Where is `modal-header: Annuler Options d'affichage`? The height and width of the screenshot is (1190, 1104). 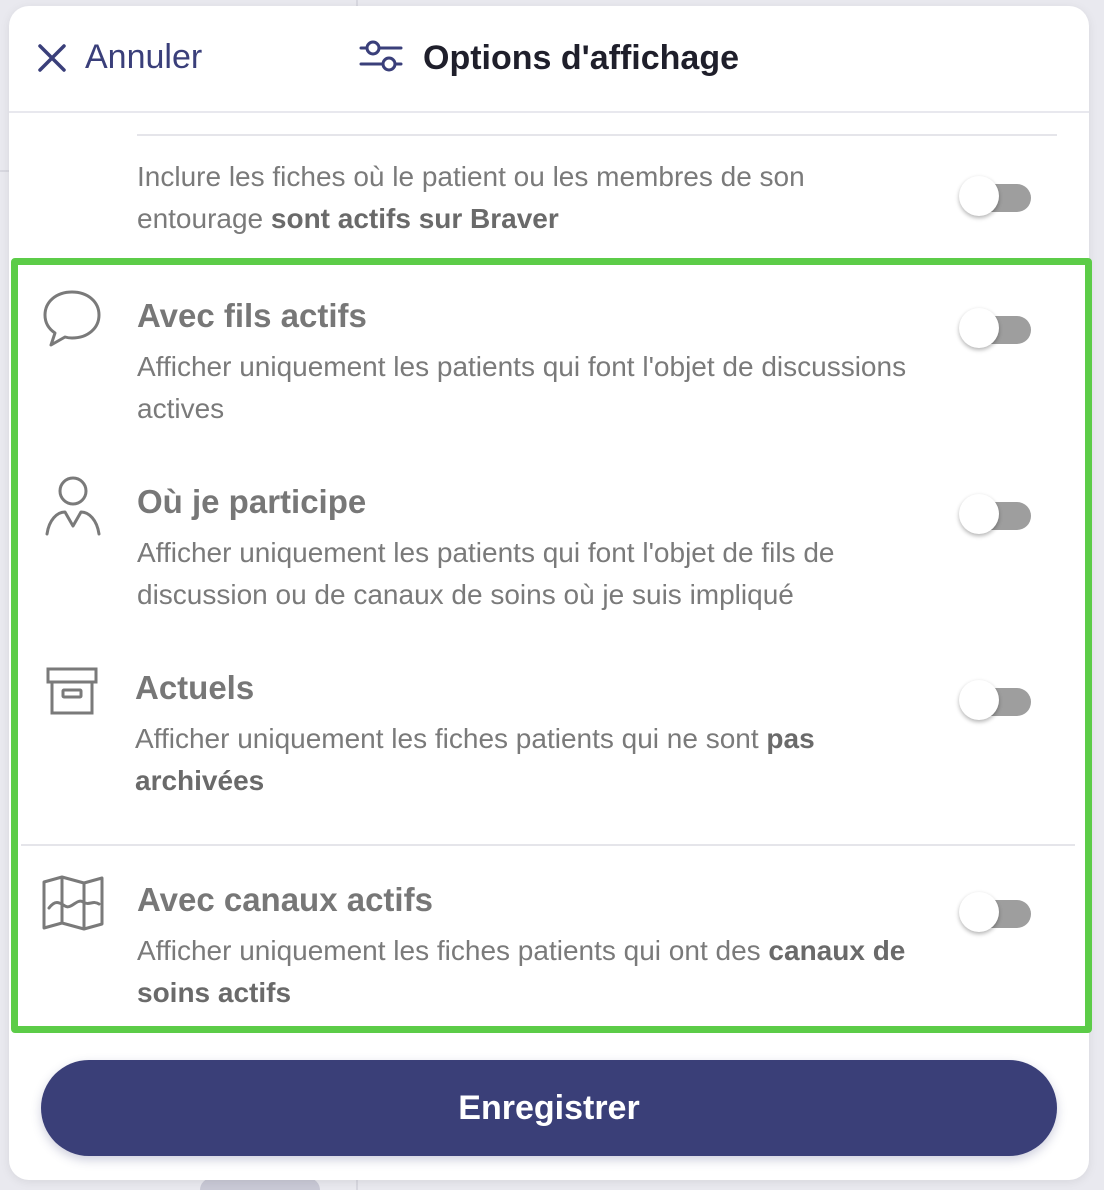
modal-header: Annuler Options d'affichage is located at coordinates (549, 59).